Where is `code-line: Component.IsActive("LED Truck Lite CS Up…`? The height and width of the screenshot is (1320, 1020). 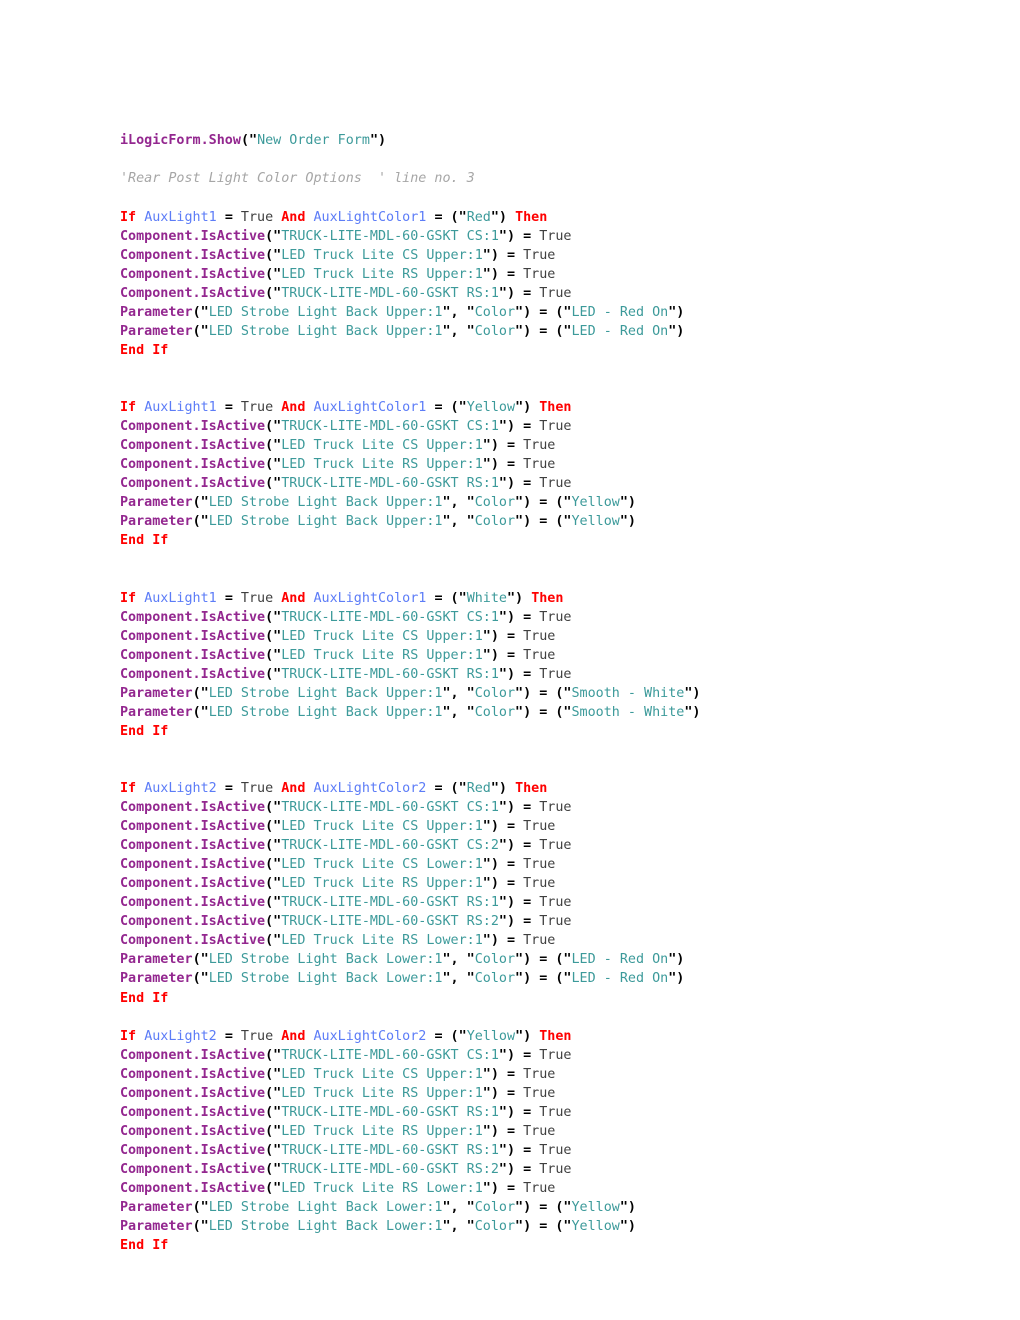
code-line: Component.IsActive("LED Truck Lite CS Up… is located at coordinates (550, 445).